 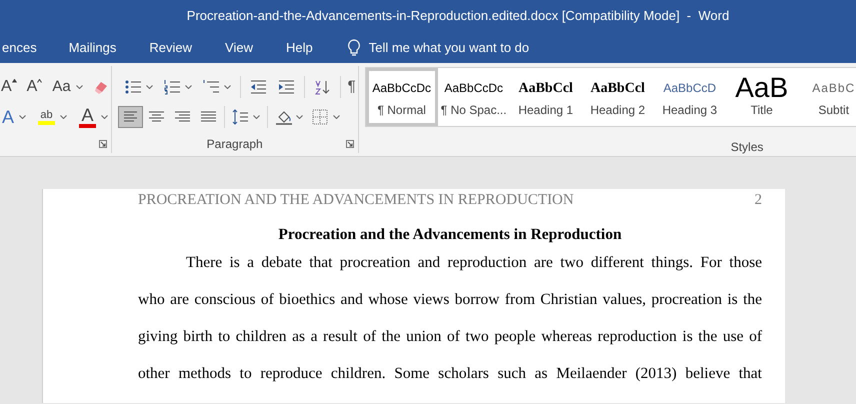 I want to click on glyph-label: ab, so click(x=46, y=115).